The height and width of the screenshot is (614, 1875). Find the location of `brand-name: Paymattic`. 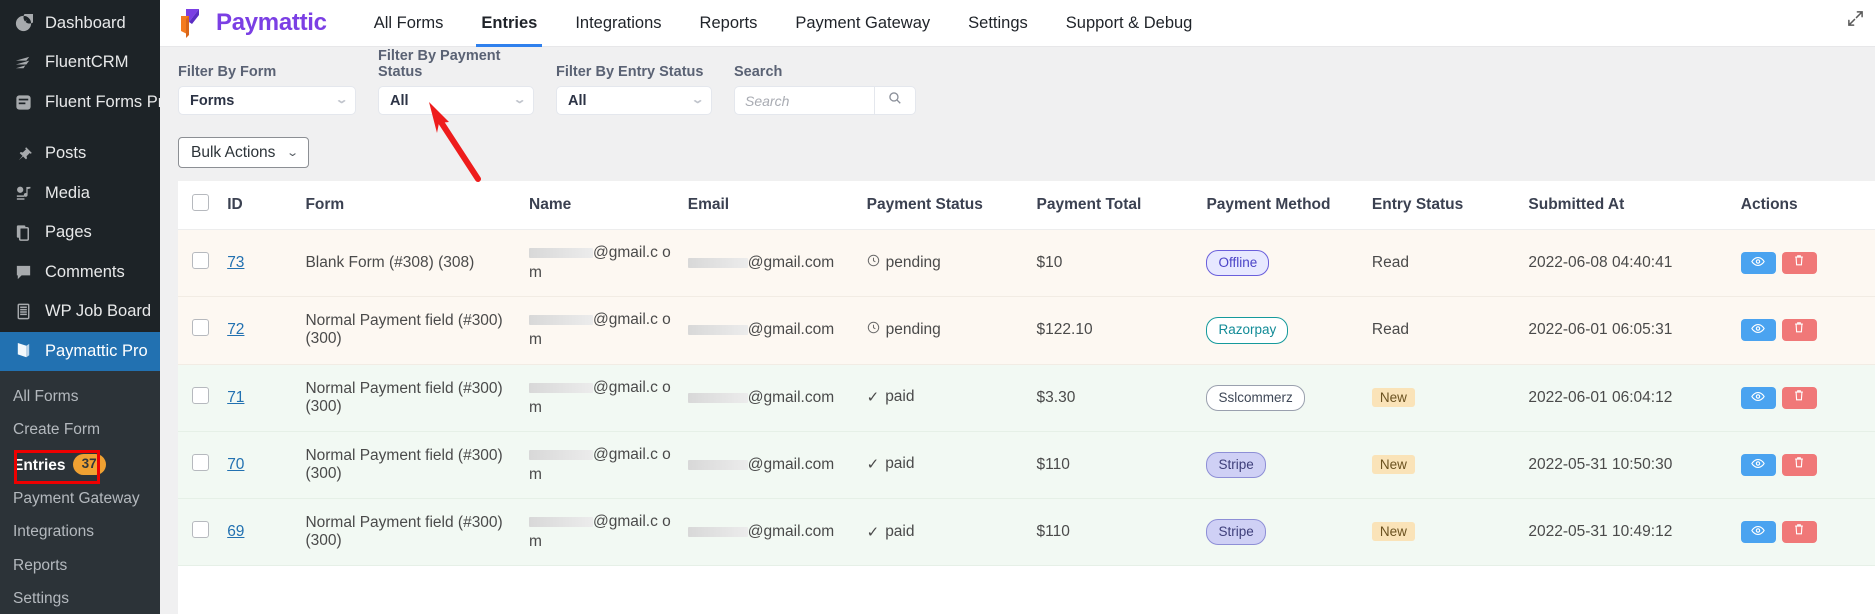

brand-name: Paymattic is located at coordinates (271, 22).